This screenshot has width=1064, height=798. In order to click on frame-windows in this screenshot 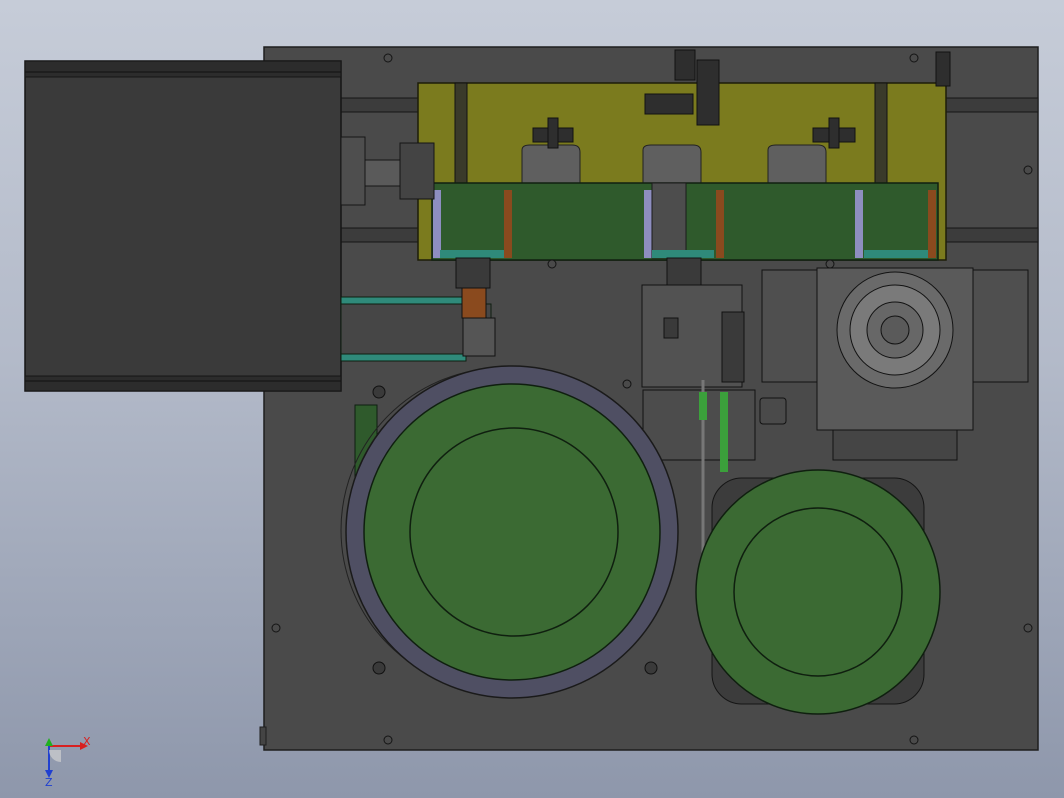, I will do `click(674, 164)`.